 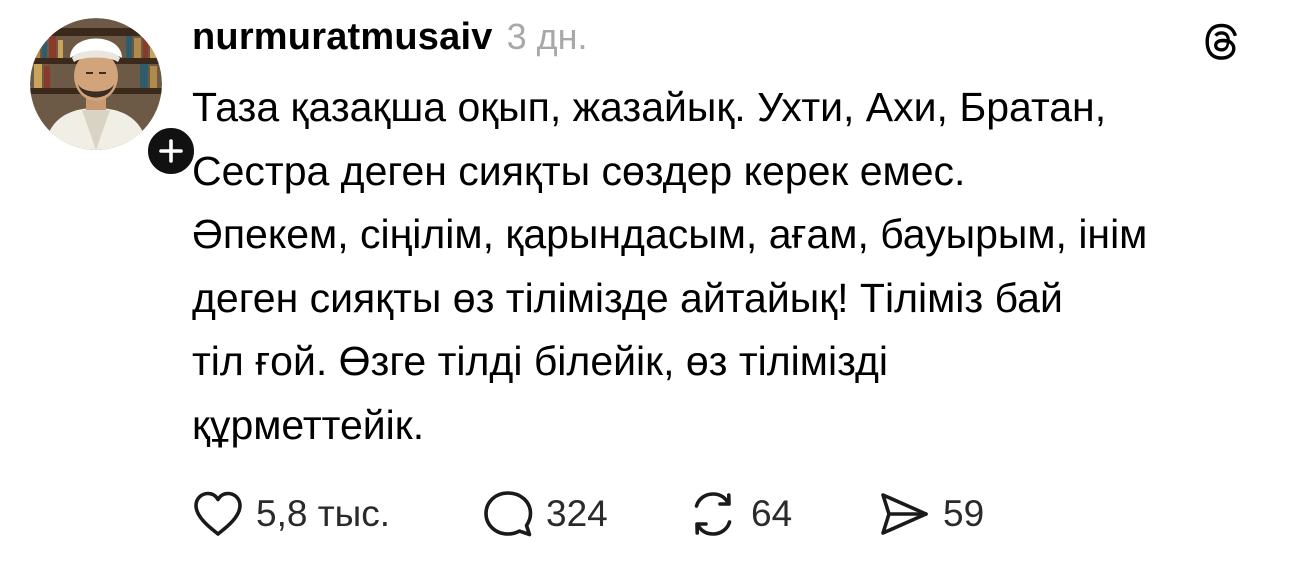 I want to click on username-link: nurmuratmusaiv, so click(x=342, y=37).